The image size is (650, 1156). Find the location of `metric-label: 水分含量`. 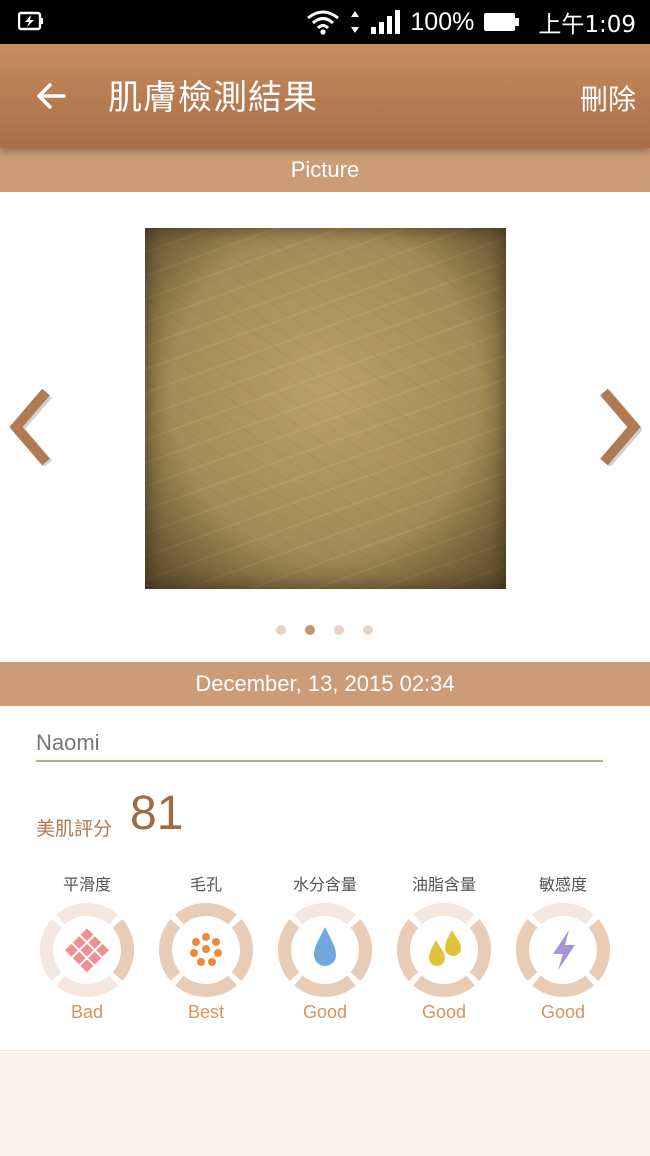

metric-label: 水分含量 is located at coordinates (324, 884).